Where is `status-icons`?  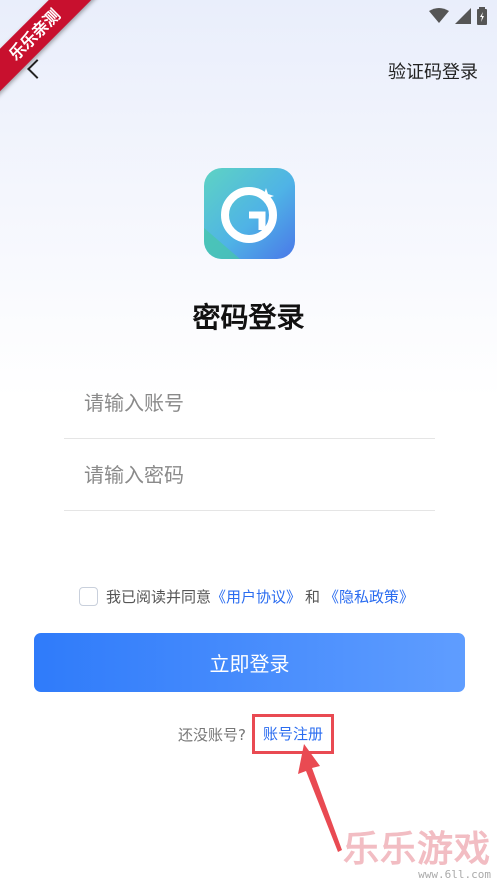
status-icons is located at coordinates (458, 16).